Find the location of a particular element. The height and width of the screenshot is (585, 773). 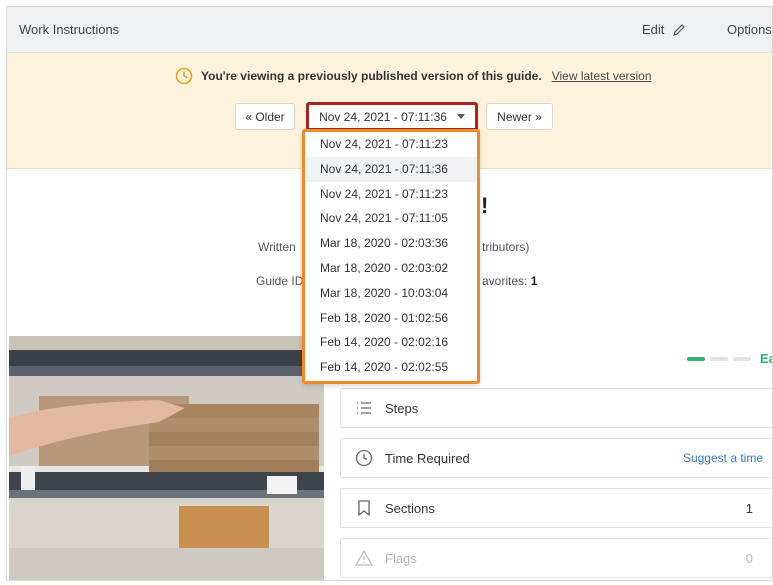

older-button: « Older is located at coordinates (265, 116).